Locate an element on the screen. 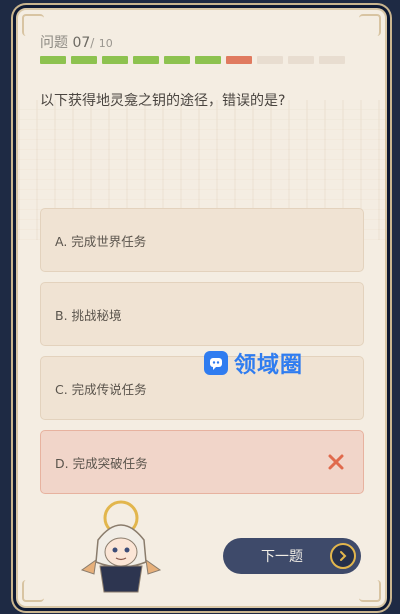 This screenshot has width=400, height=614. wrong-x-icon is located at coordinates (336, 462).